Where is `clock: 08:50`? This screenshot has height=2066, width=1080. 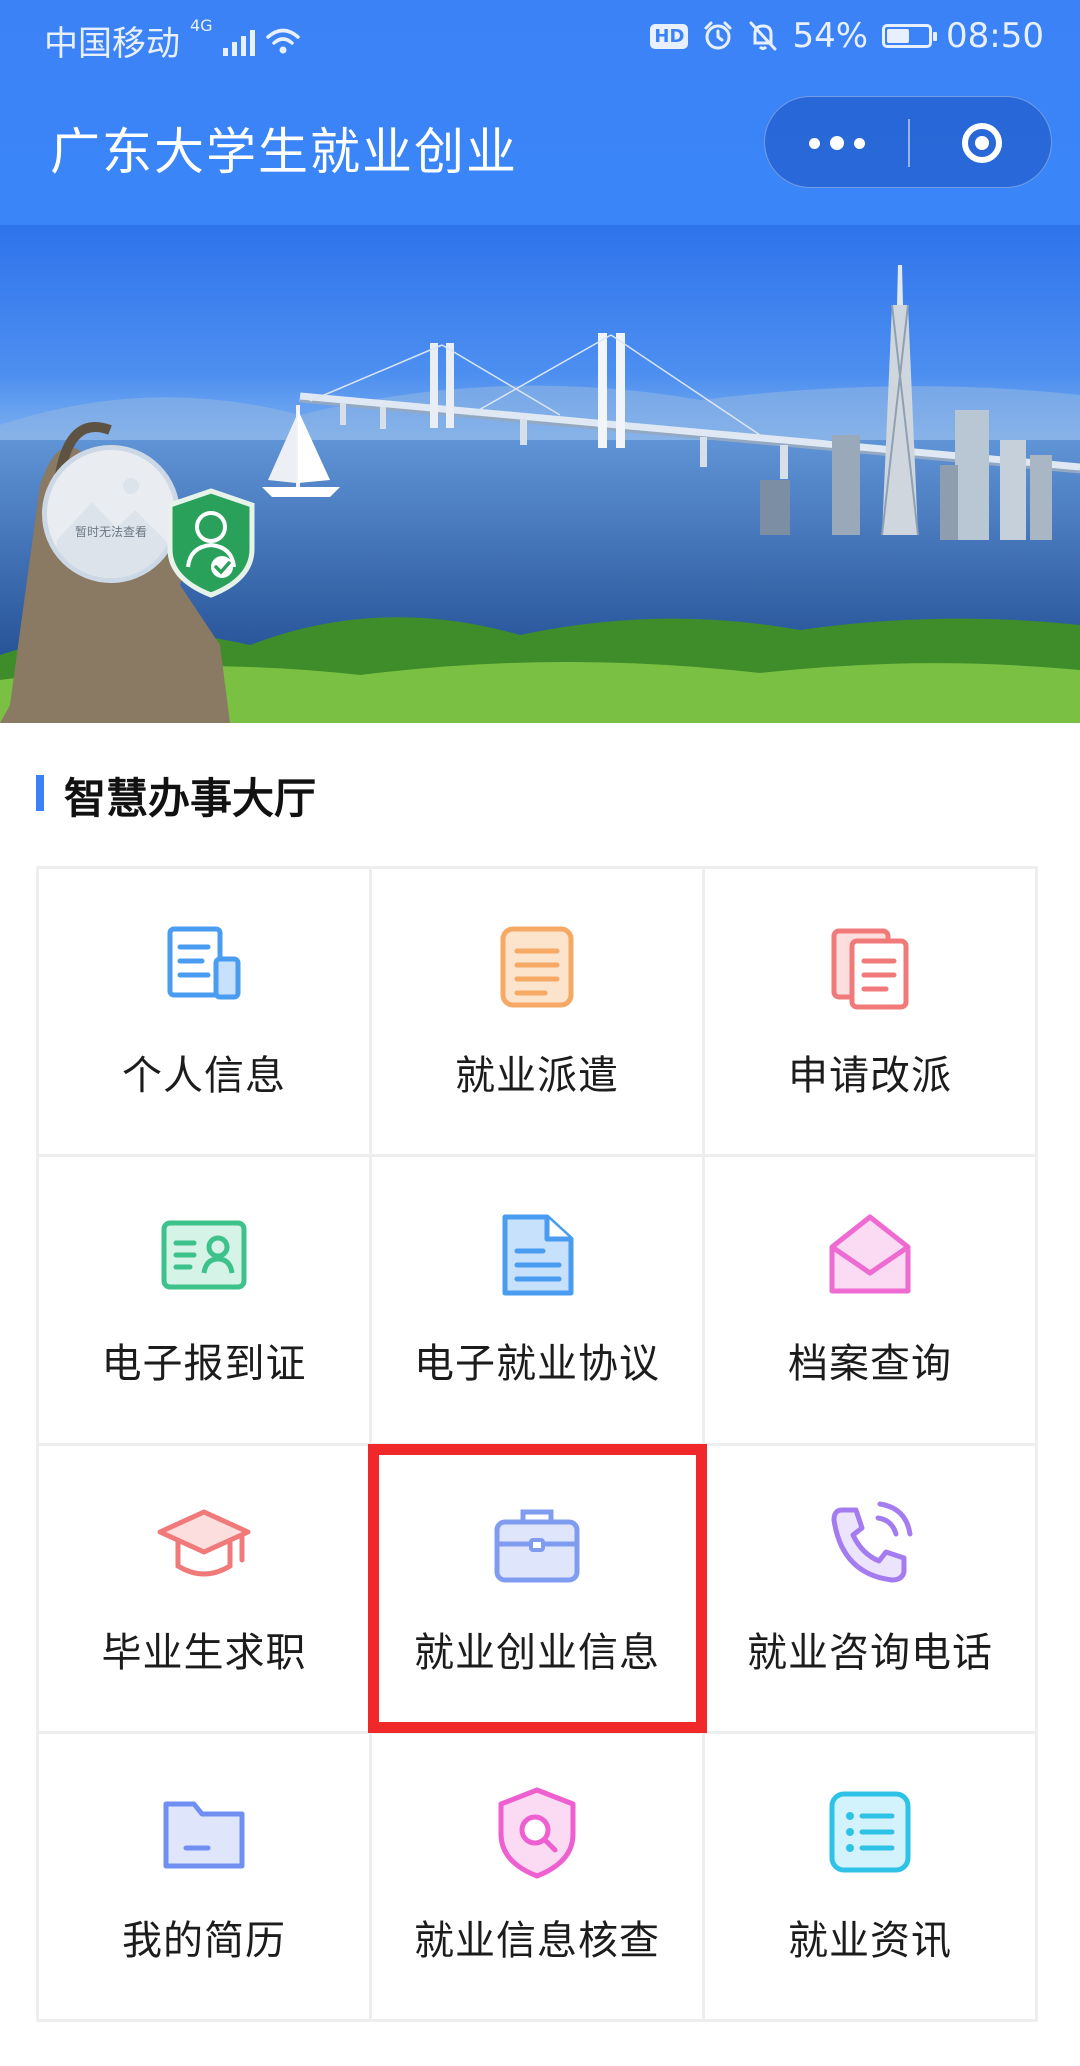 clock: 08:50 is located at coordinates (995, 36).